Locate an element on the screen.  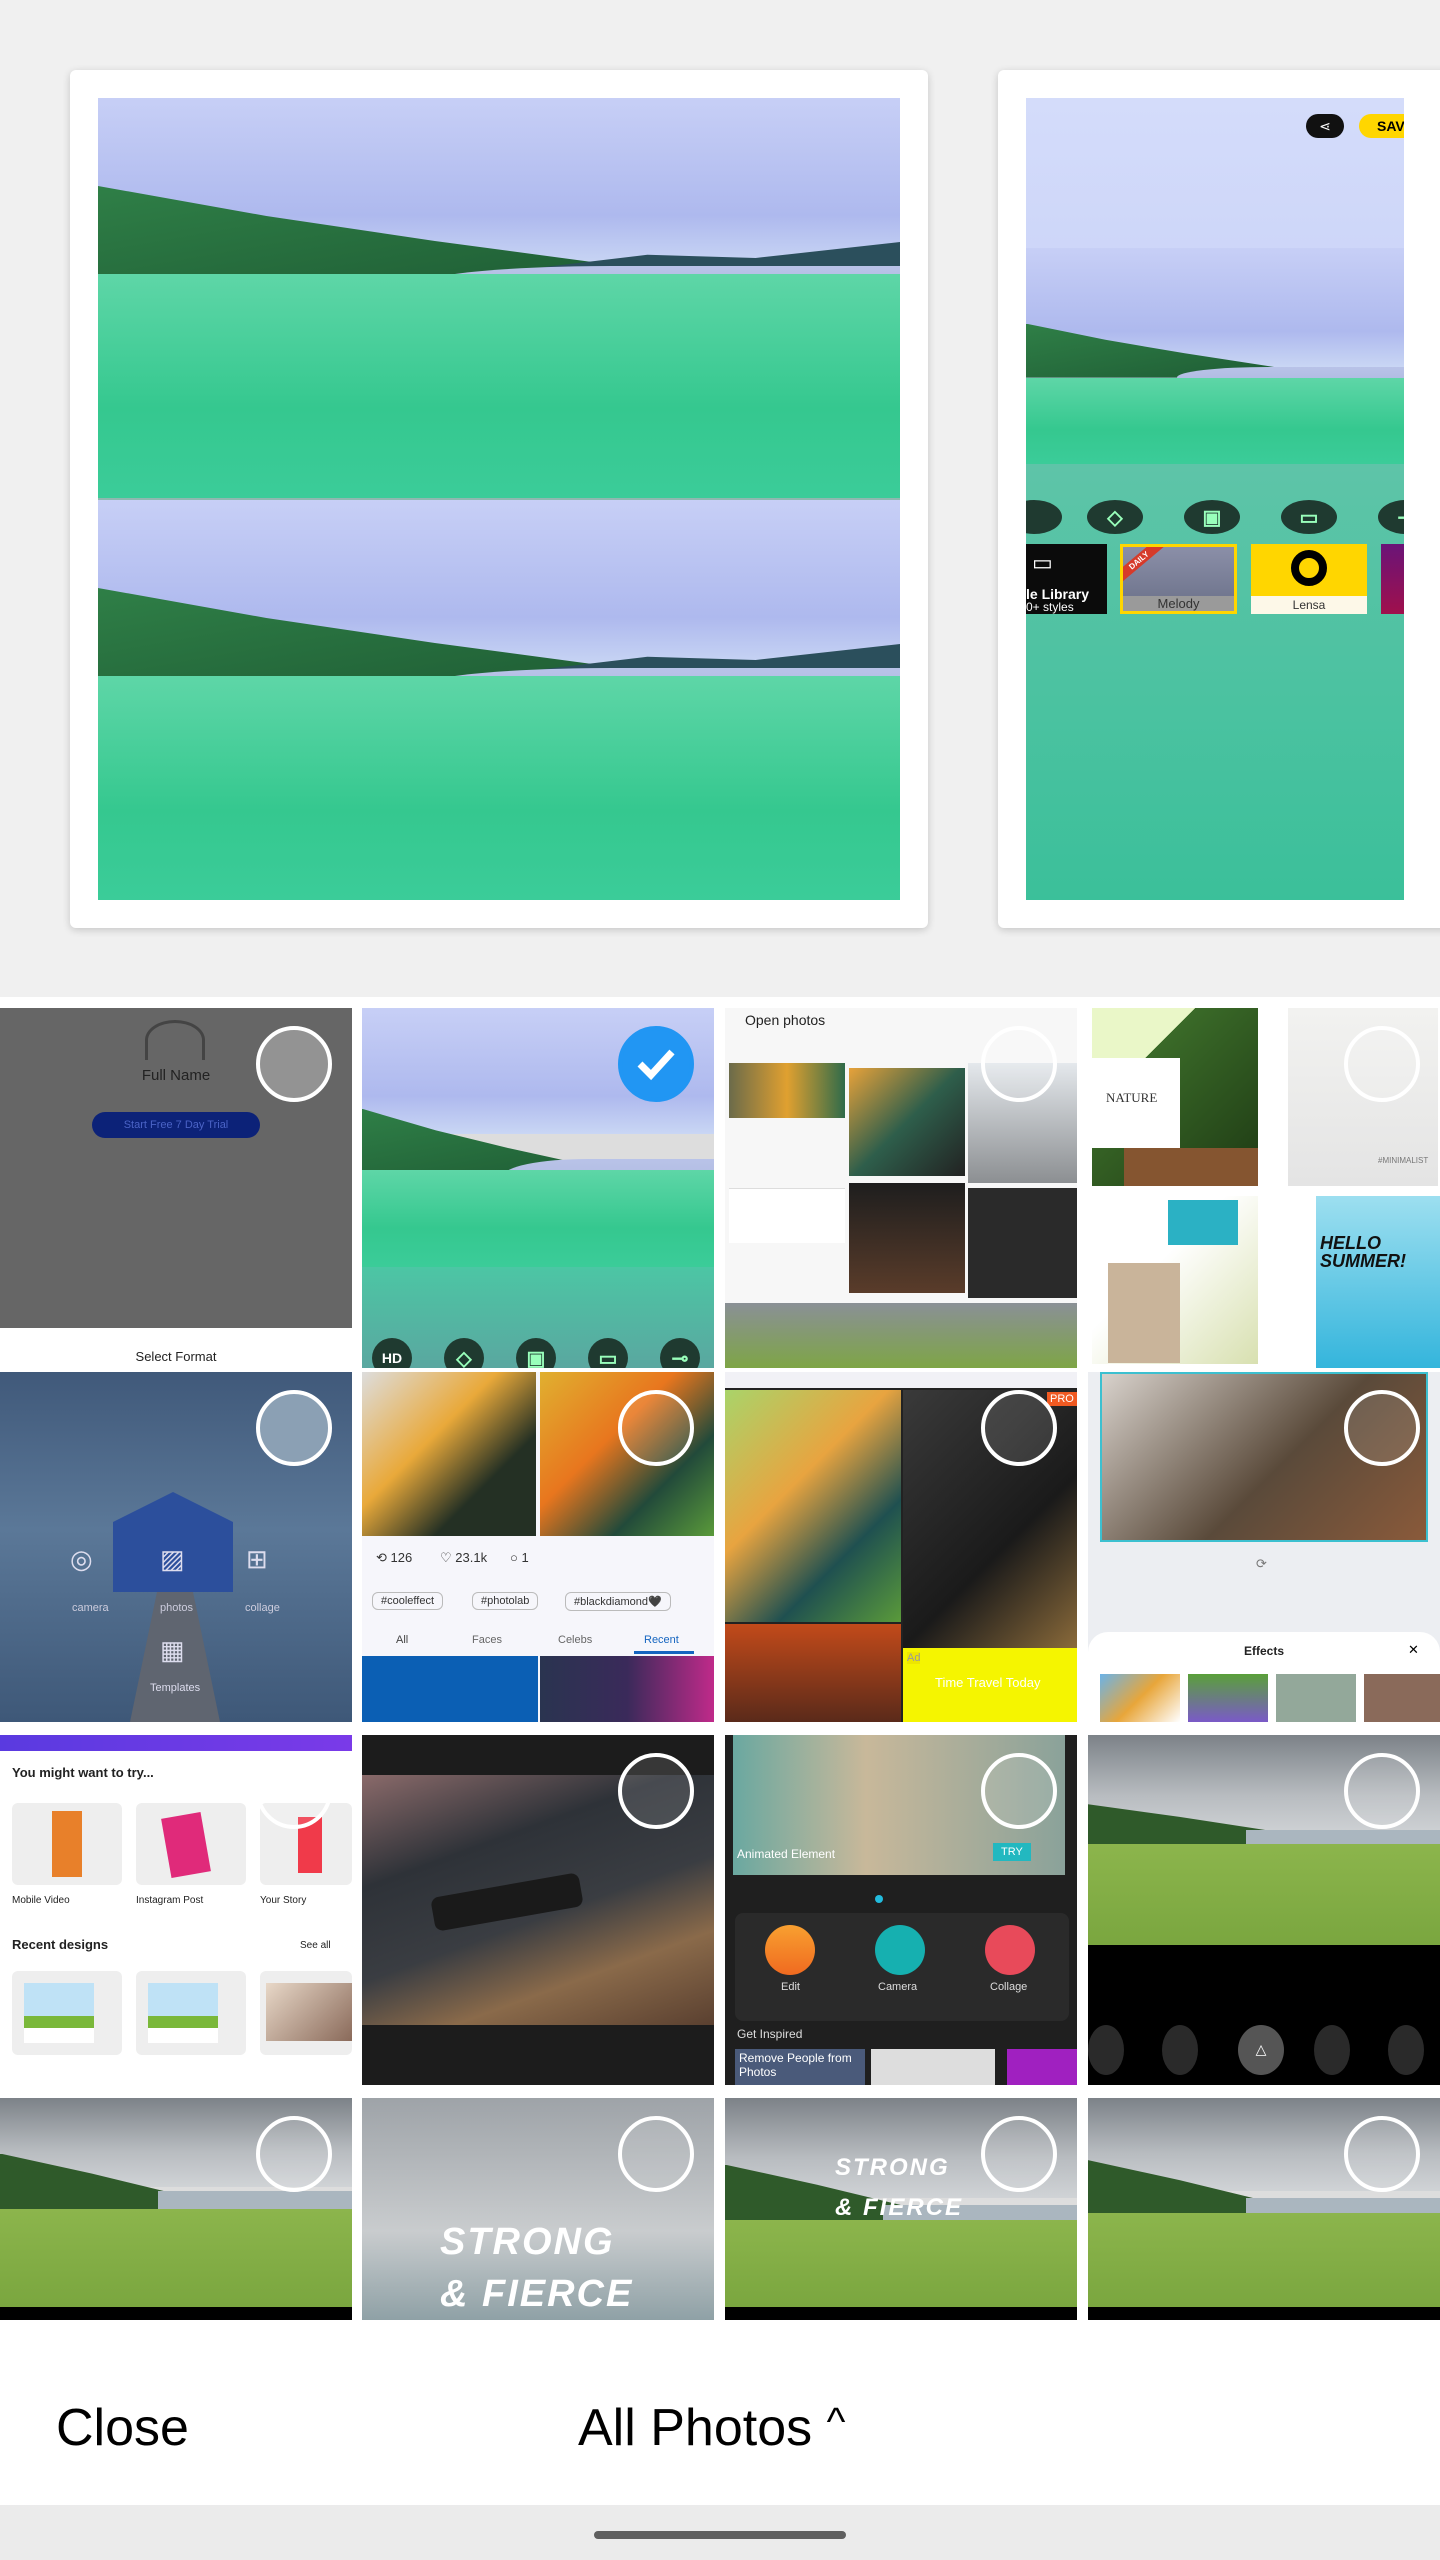
bottom-bar: Close All Photos ^ is located at coordinates (720, 2417).